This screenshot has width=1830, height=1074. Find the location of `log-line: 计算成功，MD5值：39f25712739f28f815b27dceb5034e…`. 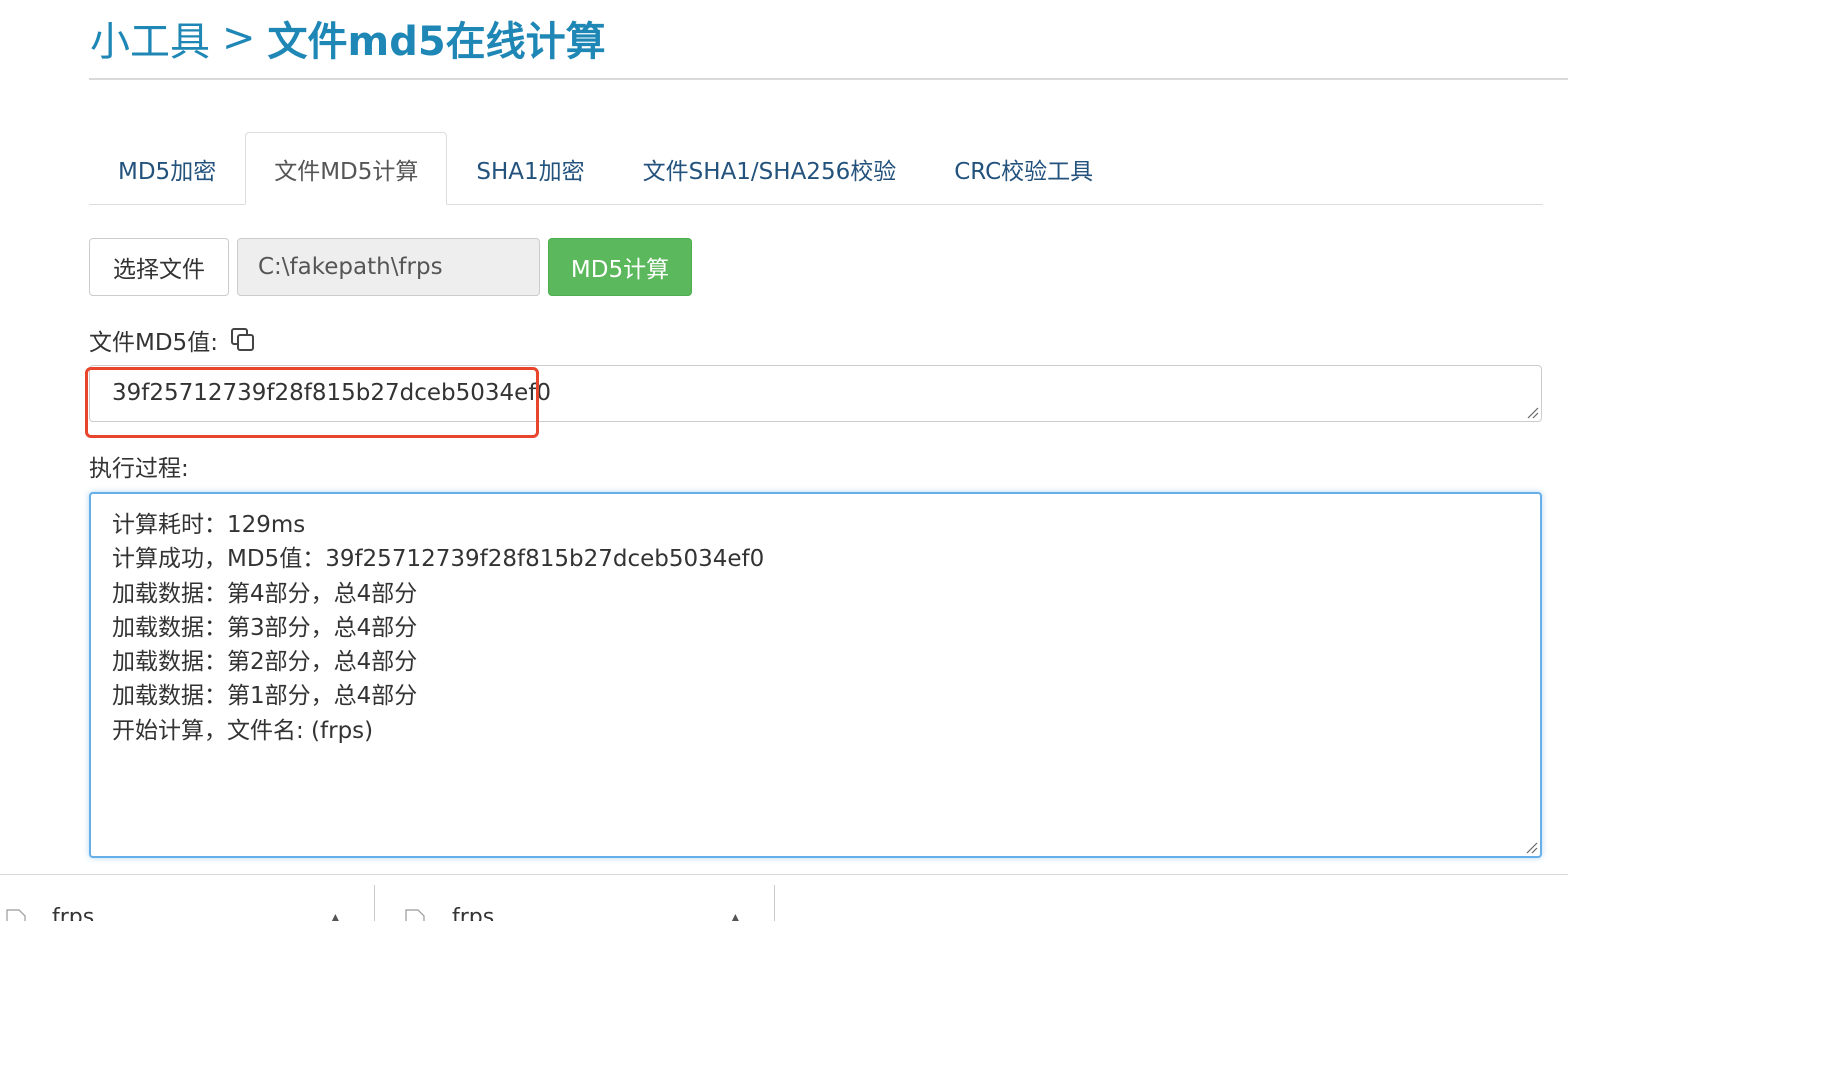

log-line: 计算成功，MD5值：39f25712739f28f815b27dceb5034e… is located at coordinates (438, 559).